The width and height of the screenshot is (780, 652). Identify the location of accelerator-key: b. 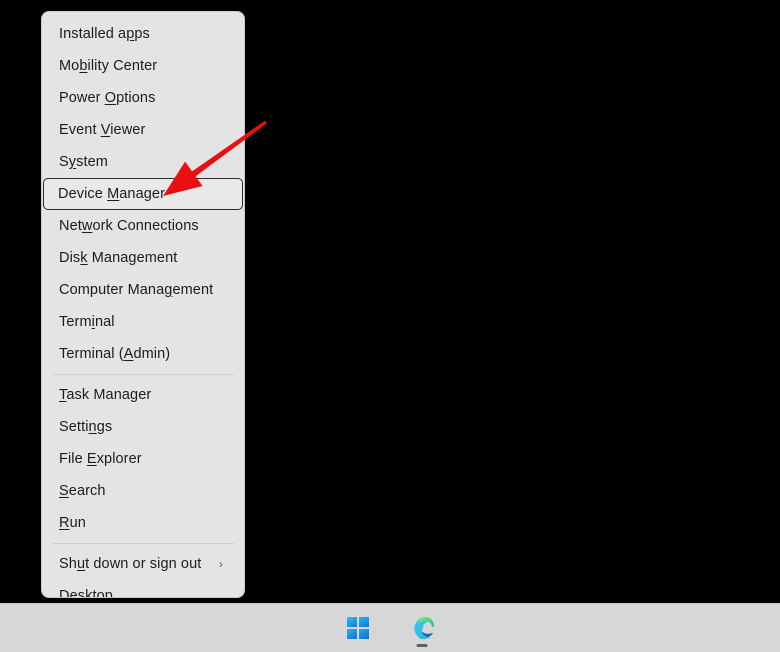
(83, 66).